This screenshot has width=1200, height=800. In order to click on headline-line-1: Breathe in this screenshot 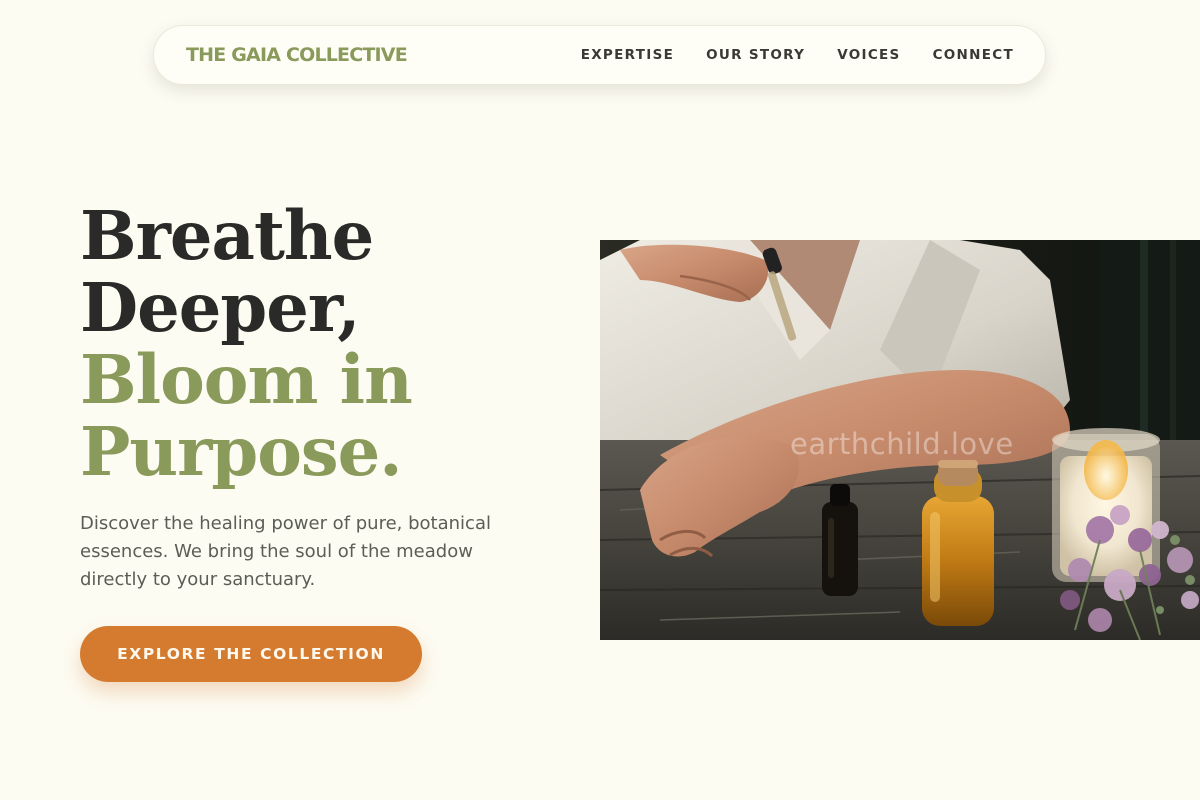, I will do `click(227, 235)`.